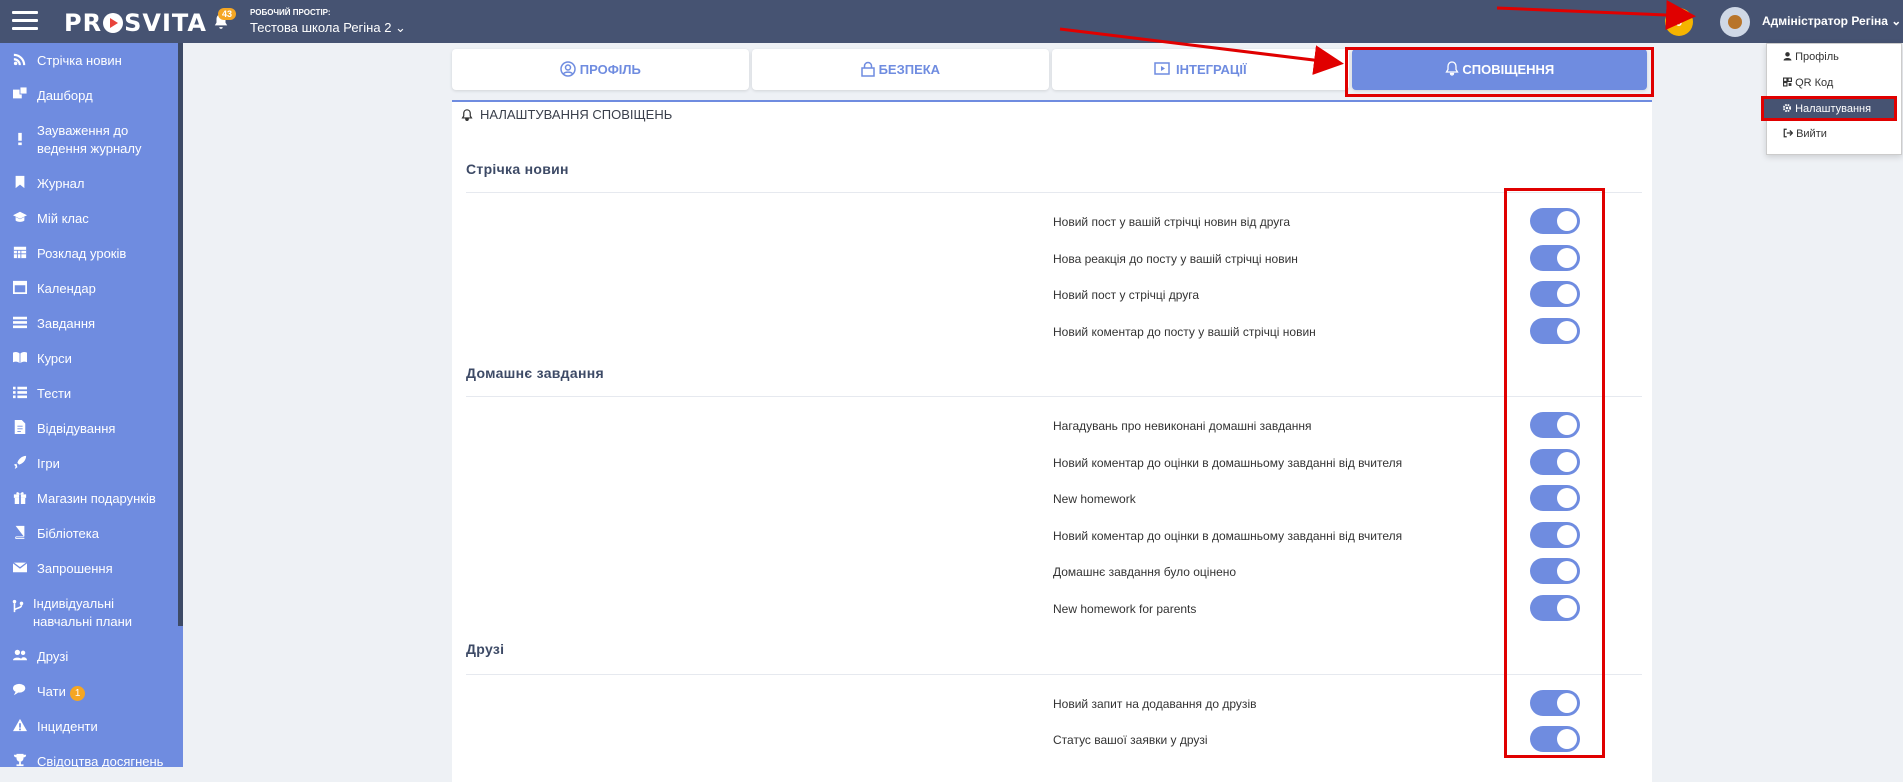 This screenshot has width=1903, height=782. I want to click on sidebar-item-label: Друзі, so click(53, 656).